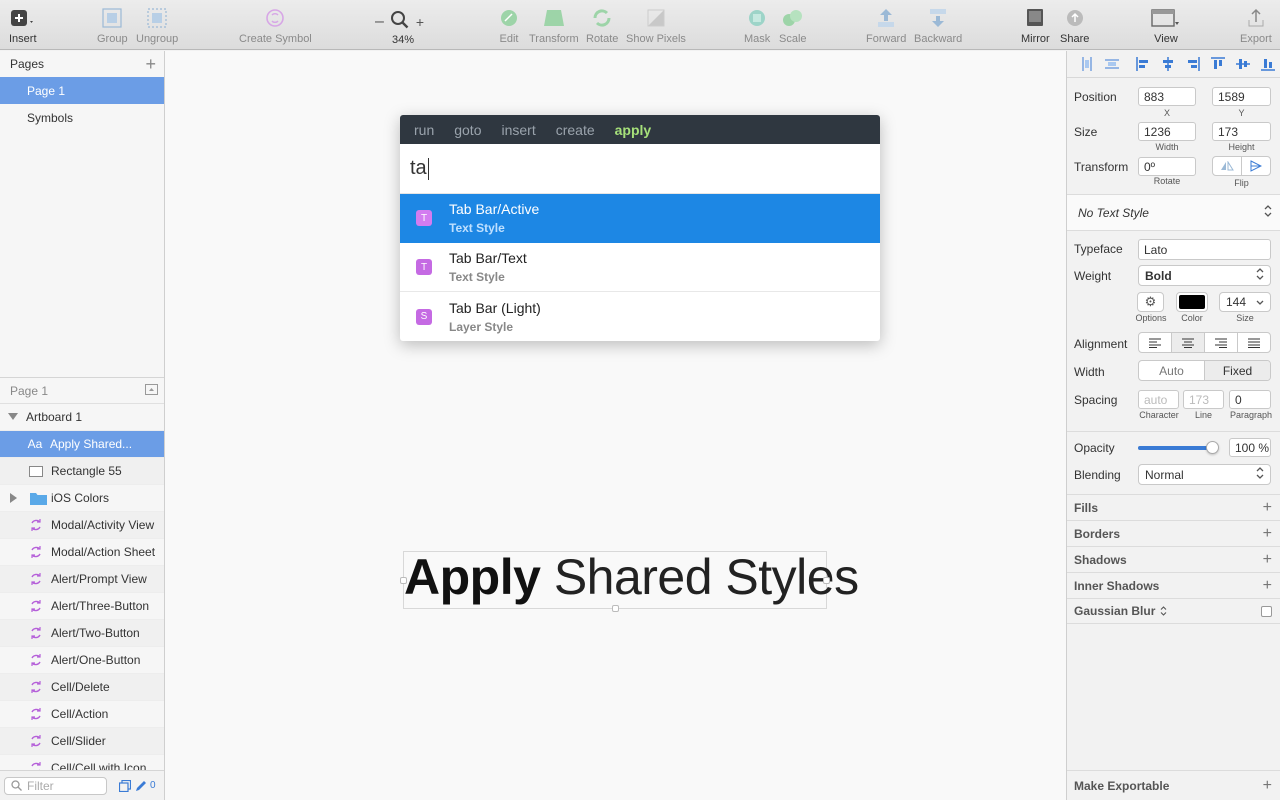  I want to click on align-center-icon, so click(1167, 64).